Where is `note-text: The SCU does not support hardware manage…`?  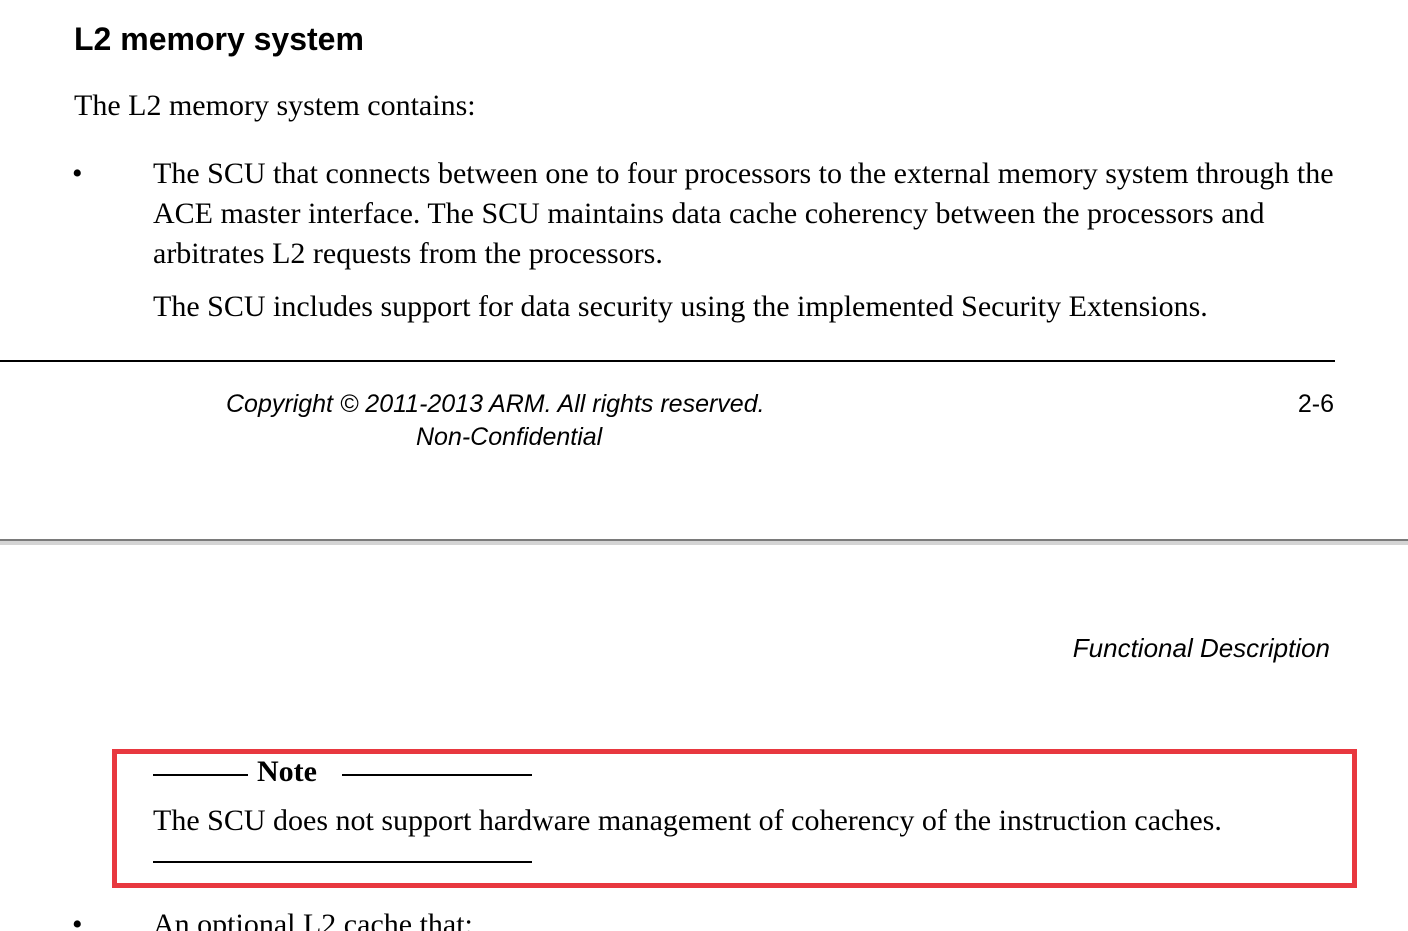
note-text: The SCU does not support hardware manage… is located at coordinates (687, 820).